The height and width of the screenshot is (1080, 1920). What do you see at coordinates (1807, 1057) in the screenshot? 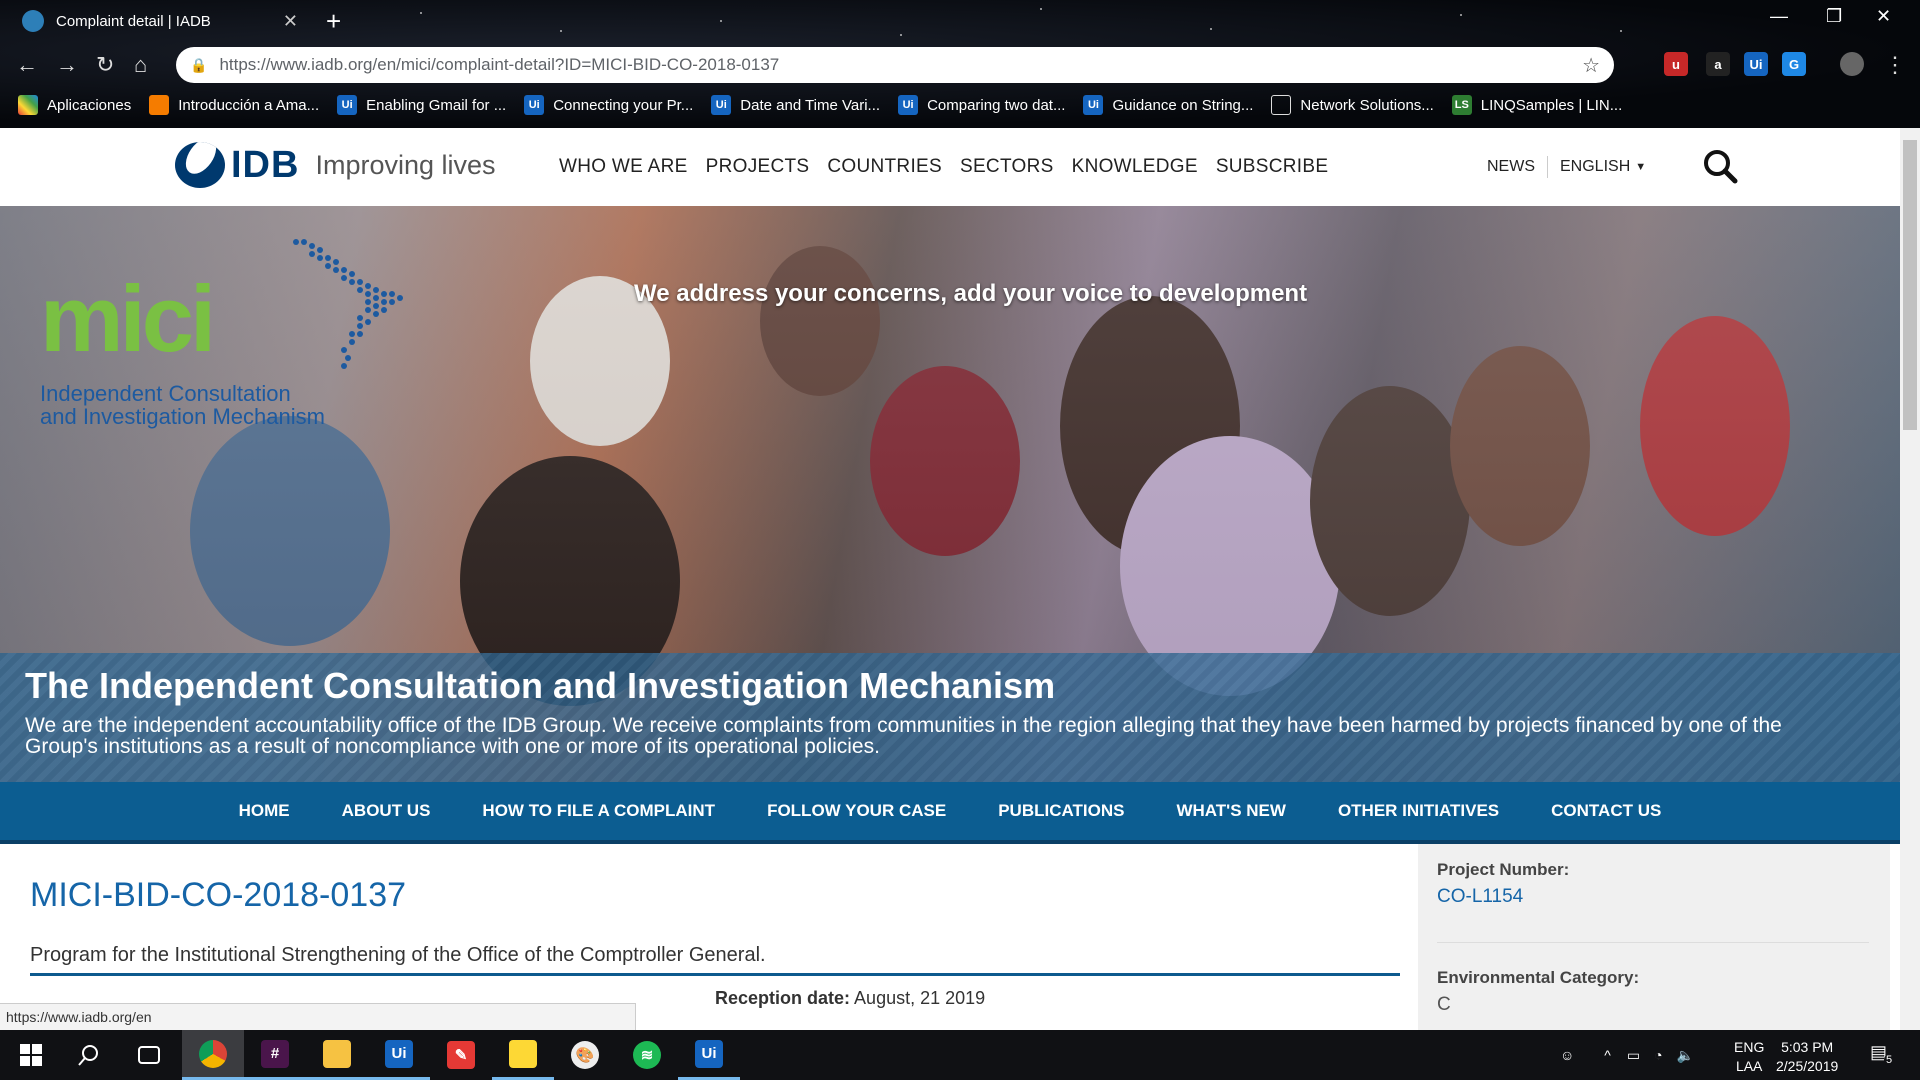
I see `taskbar-clock: 5:03 PM 2/25/2019` at bounding box center [1807, 1057].